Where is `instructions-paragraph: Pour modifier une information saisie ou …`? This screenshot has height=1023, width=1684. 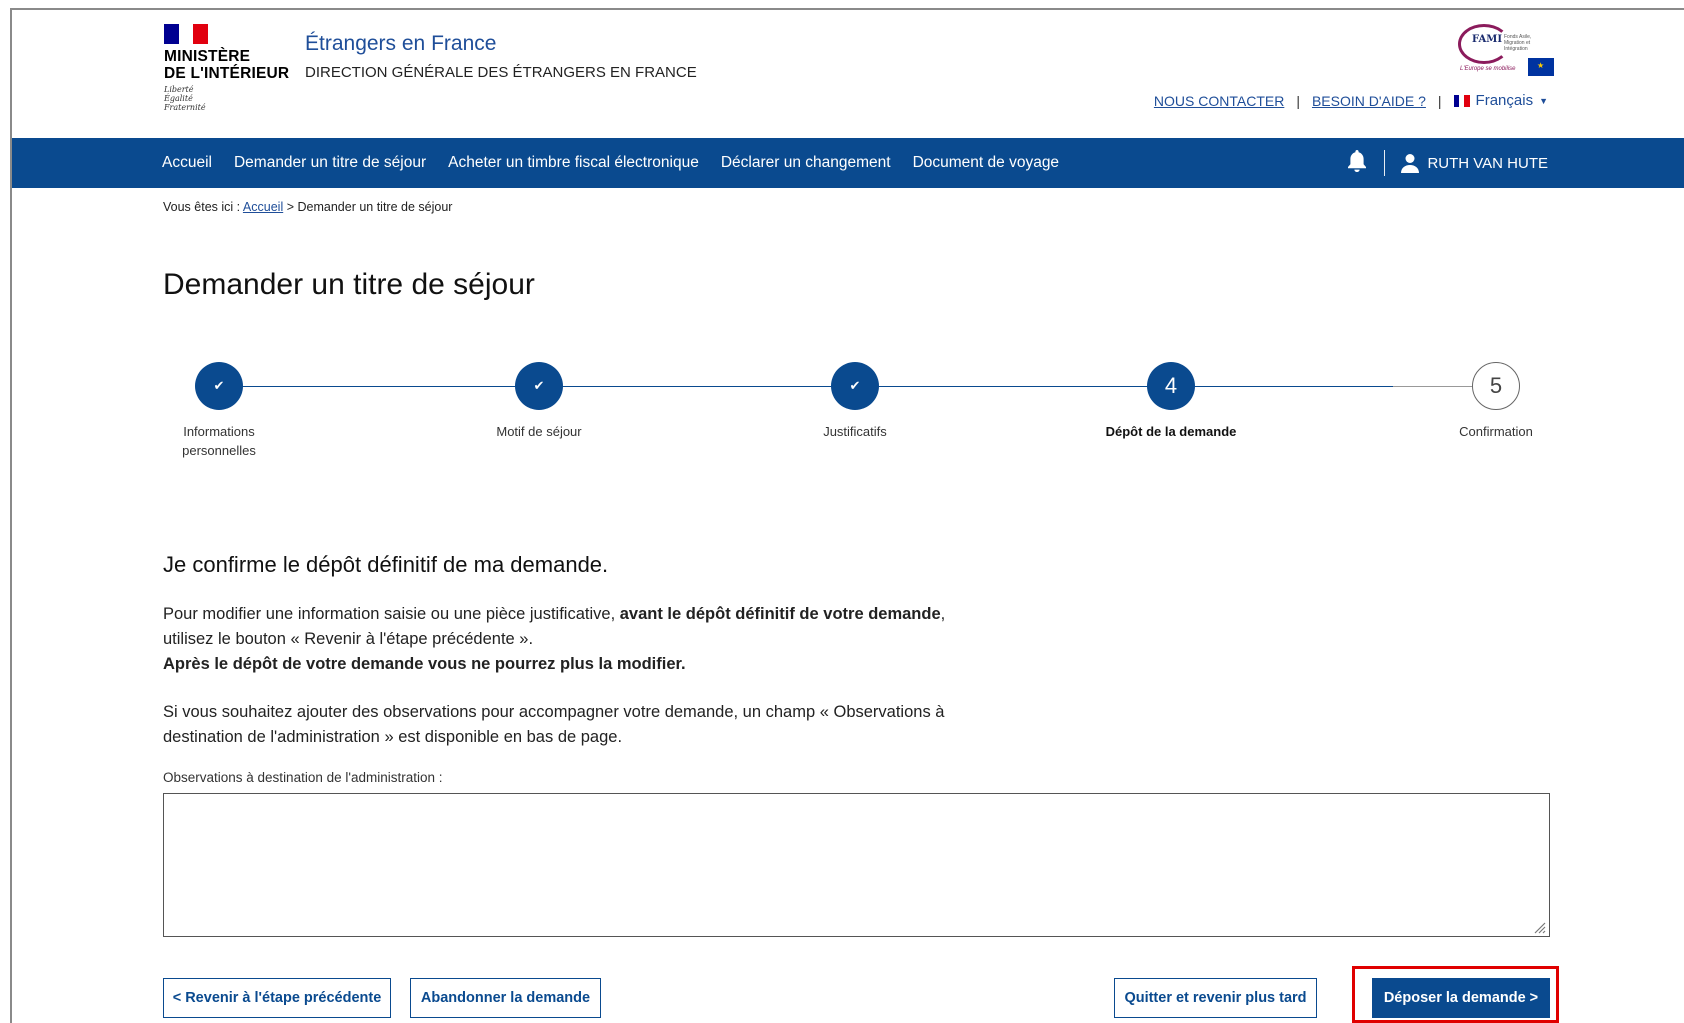 instructions-paragraph: Pour modifier une information saisie ou … is located at coordinates (573, 639).